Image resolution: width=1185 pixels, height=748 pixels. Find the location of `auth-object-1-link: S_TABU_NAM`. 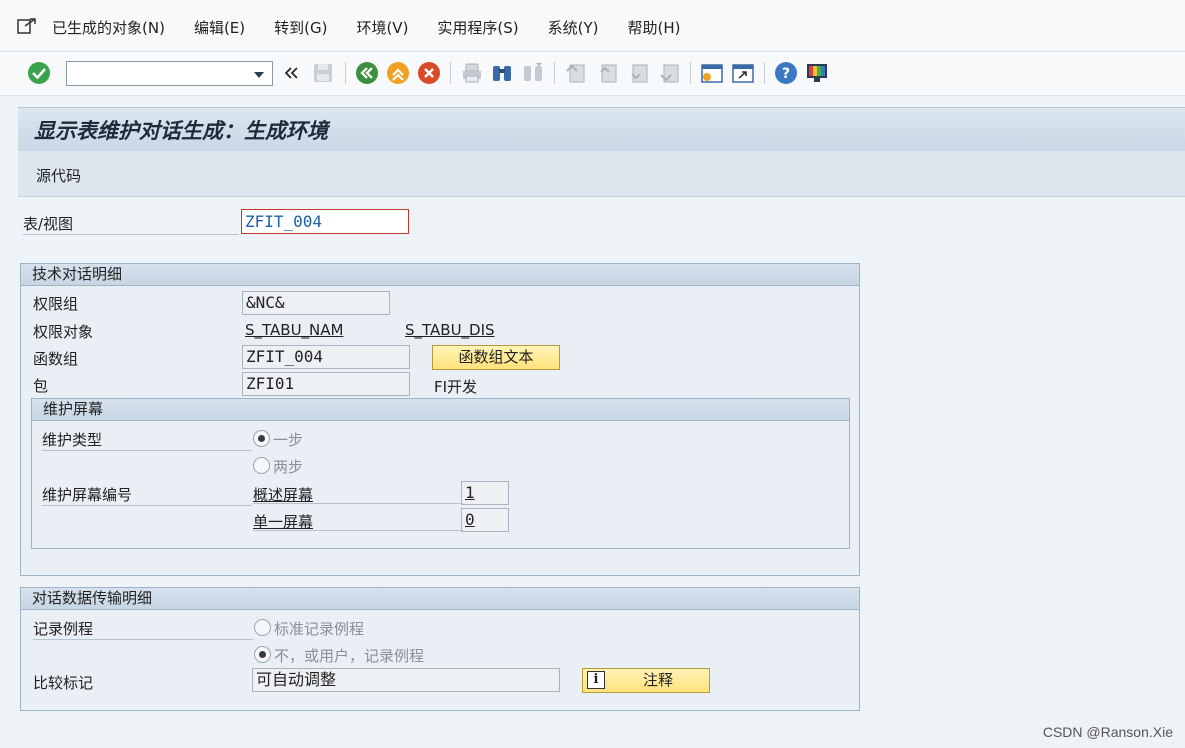

auth-object-1-link: S_TABU_NAM is located at coordinates (294, 330).